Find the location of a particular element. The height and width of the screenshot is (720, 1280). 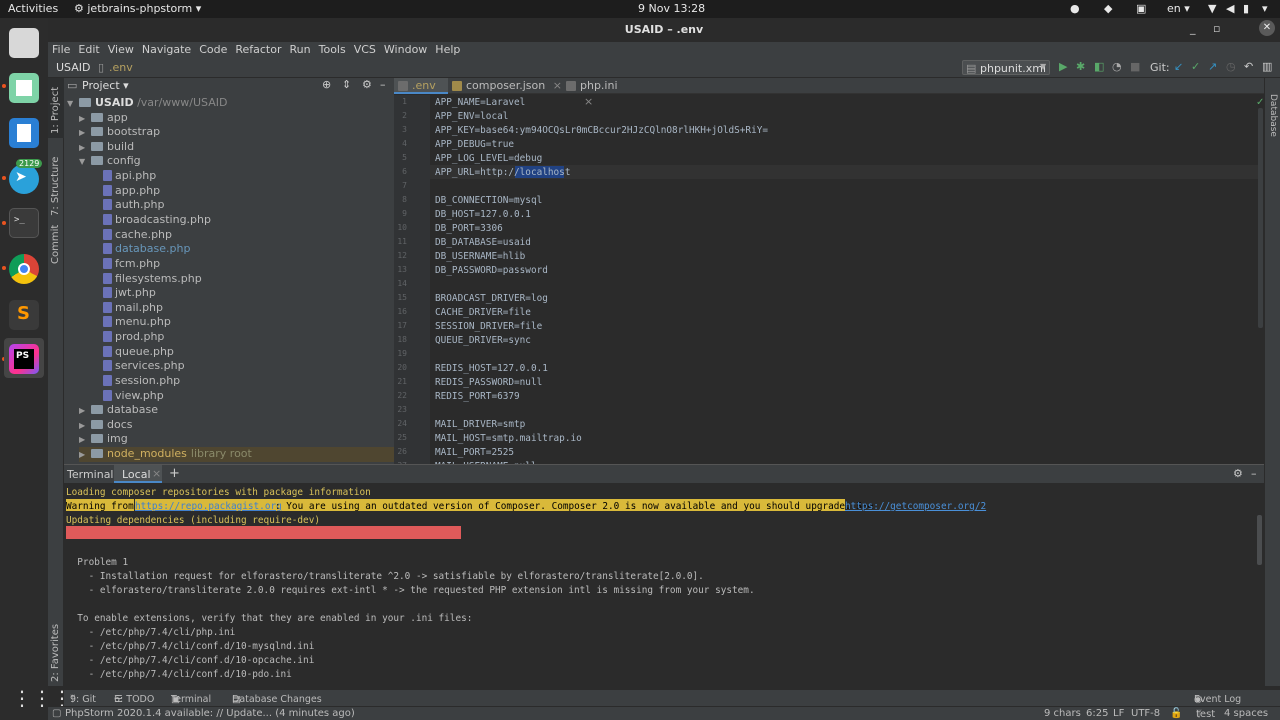

chevron-down-icon: ▼ is located at coordinates (85, 162).